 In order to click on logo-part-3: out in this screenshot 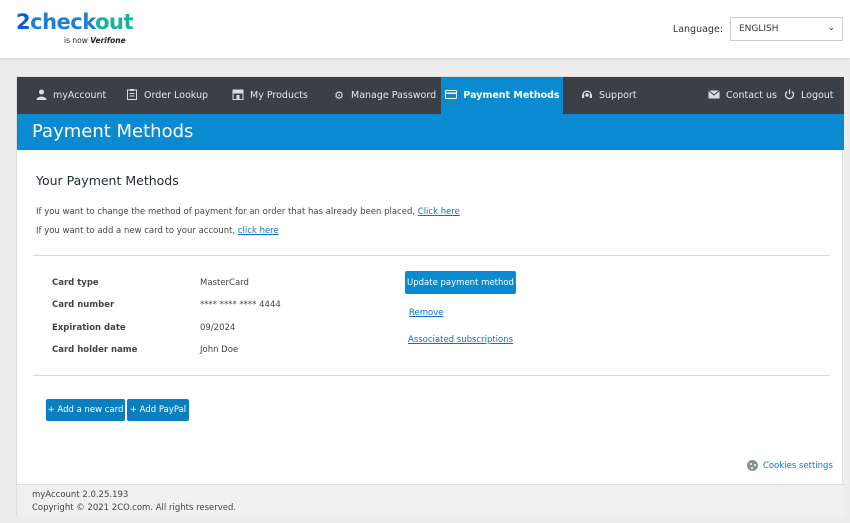, I will do `click(114, 22)`.